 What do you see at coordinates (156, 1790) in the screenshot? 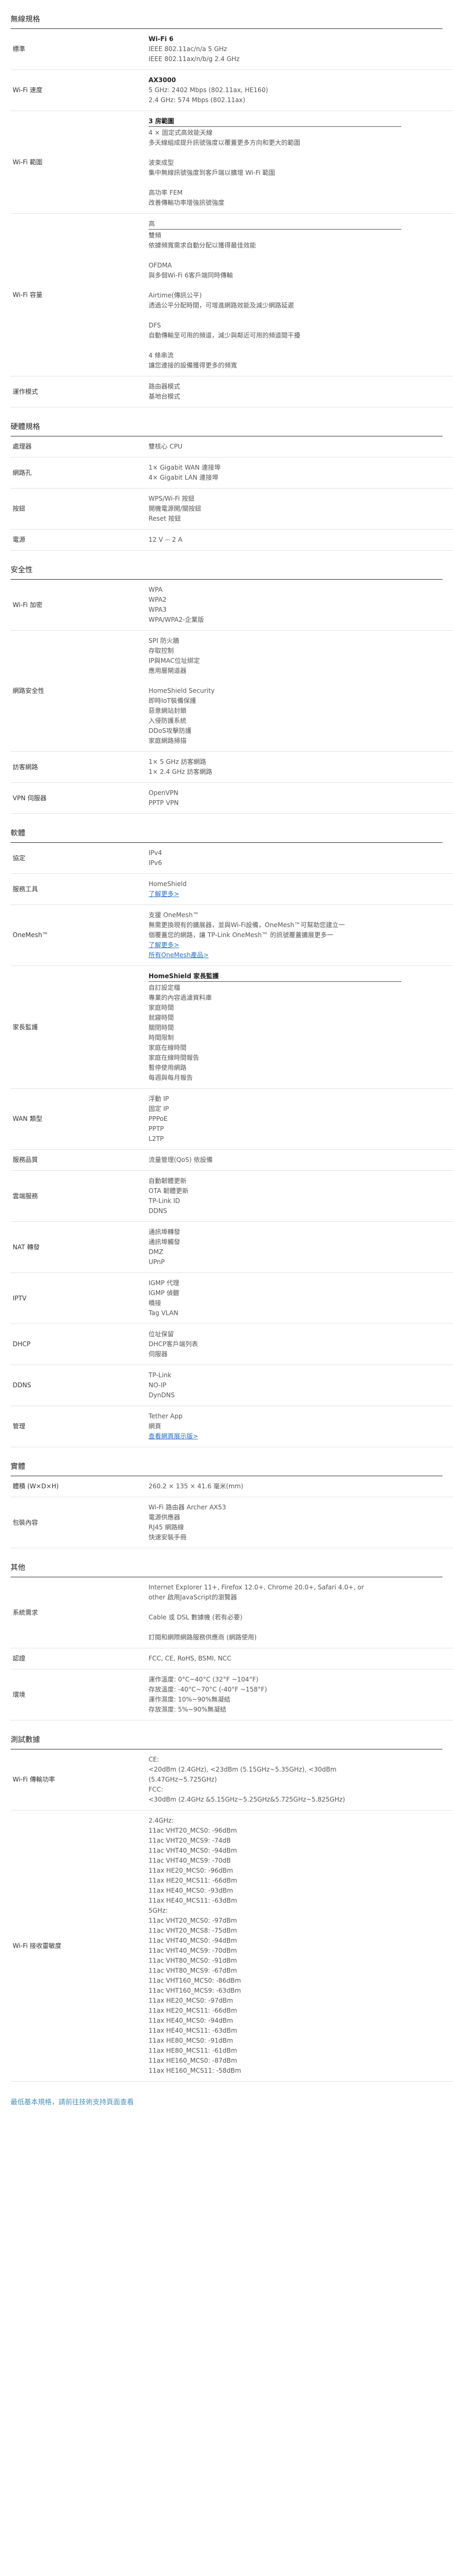
I see `spec-value-line: FCC:` at bounding box center [156, 1790].